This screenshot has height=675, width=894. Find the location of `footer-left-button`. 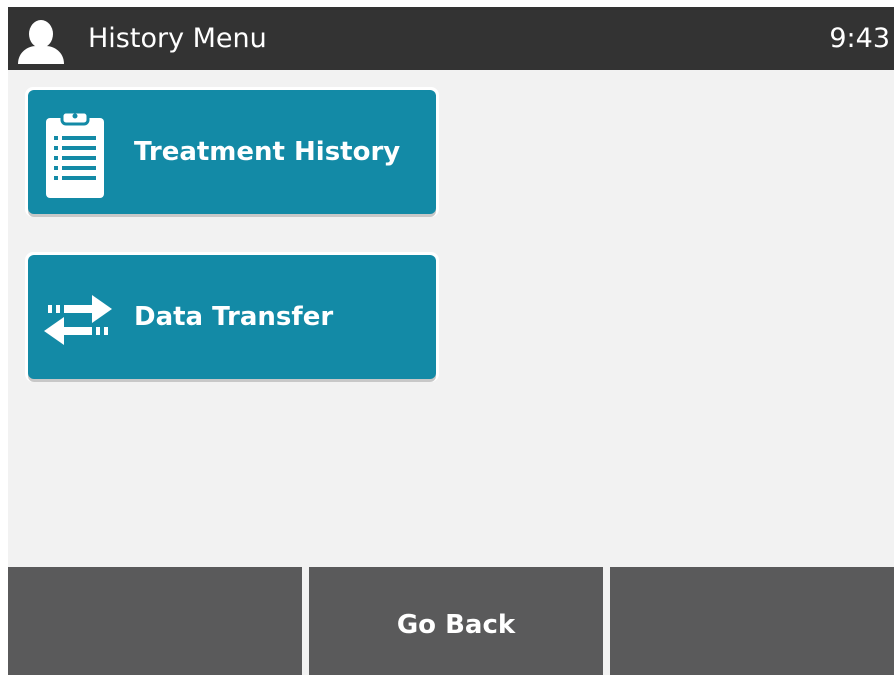

footer-left-button is located at coordinates (155, 621).